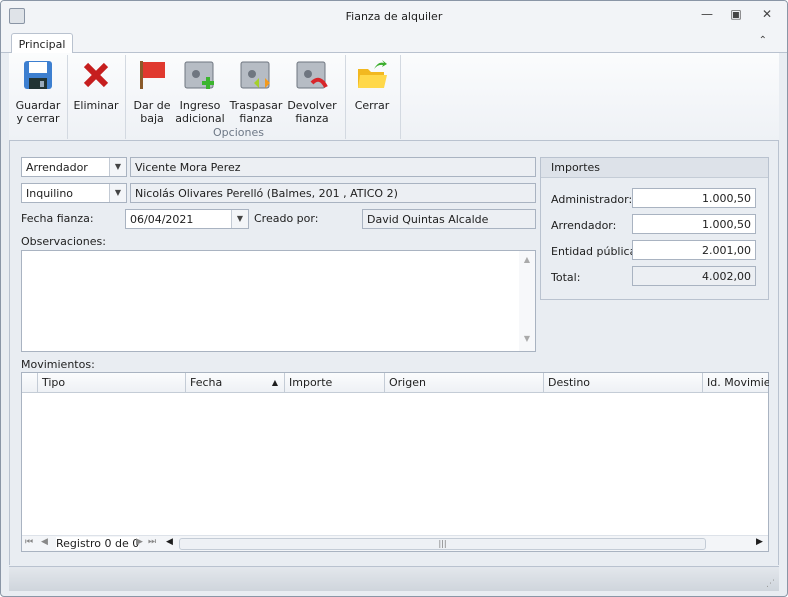  What do you see at coordinates (44, 542) in the screenshot?
I see `prev-record-icon: ◀` at bounding box center [44, 542].